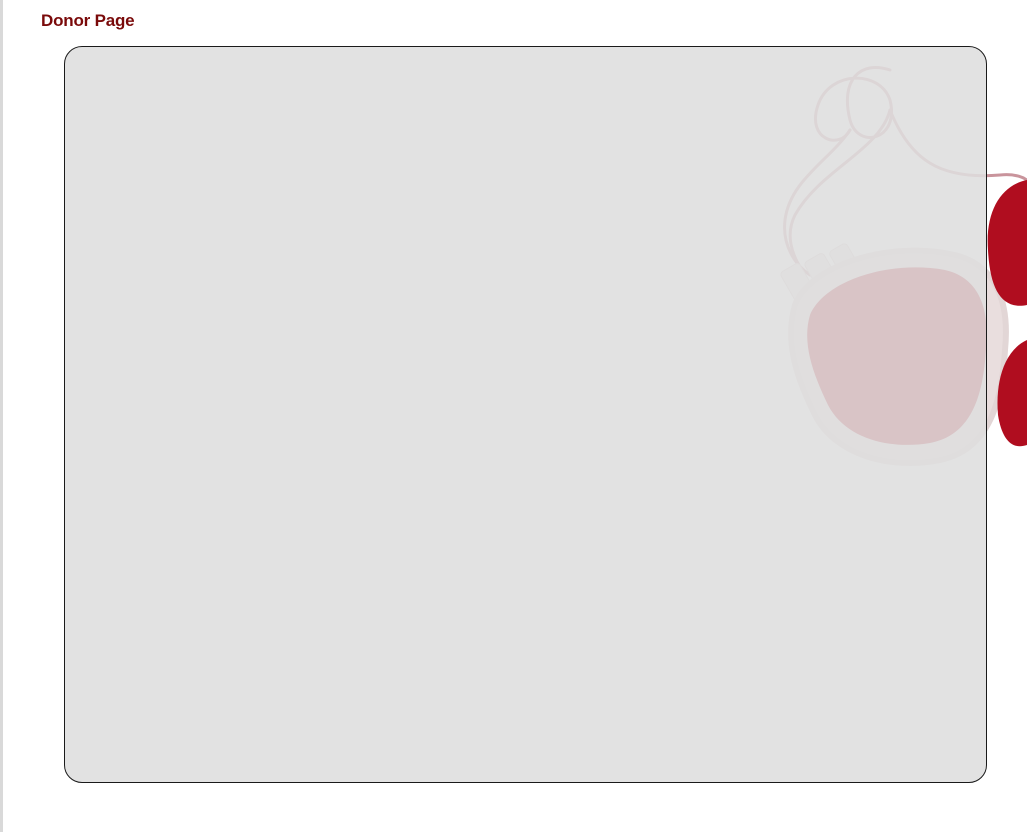 This screenshot has width=1027, height=832. What do you see at coordinates (88, 20) in the screenshot?
I see `page-title: Donor Page` at bounding box center [88, 20].